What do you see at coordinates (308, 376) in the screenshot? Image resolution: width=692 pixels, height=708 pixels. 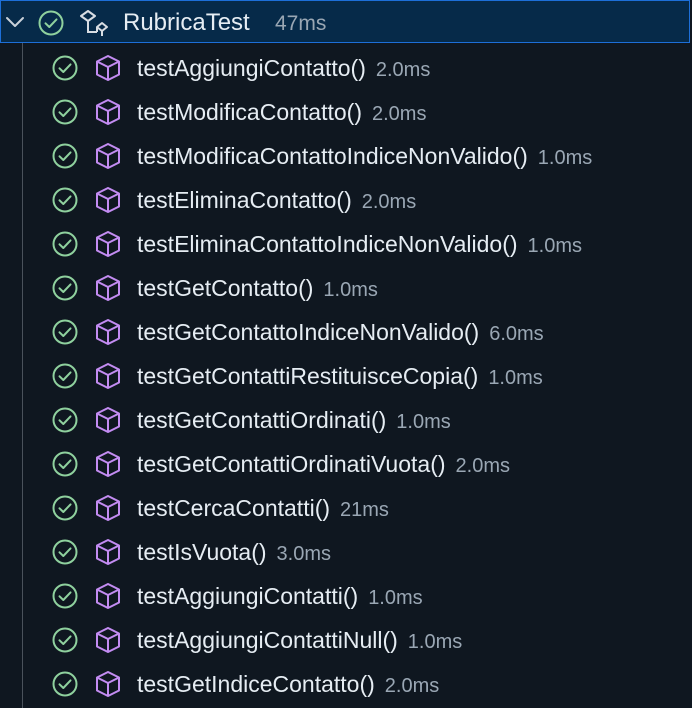 I see `test-name: testGetContattiRestituisceCopia()` at bounding box center [308, 376].